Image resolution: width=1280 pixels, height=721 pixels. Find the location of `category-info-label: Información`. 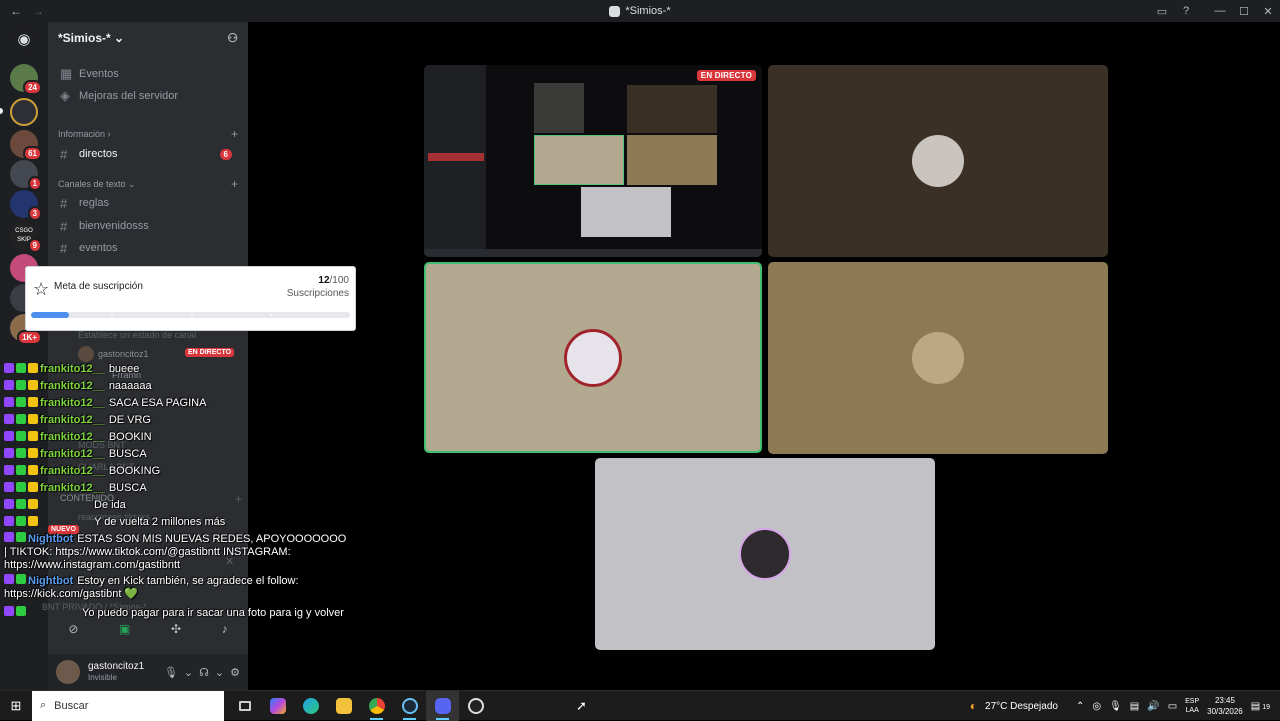

category-info-label: Información is located at coordinates (82, 134).